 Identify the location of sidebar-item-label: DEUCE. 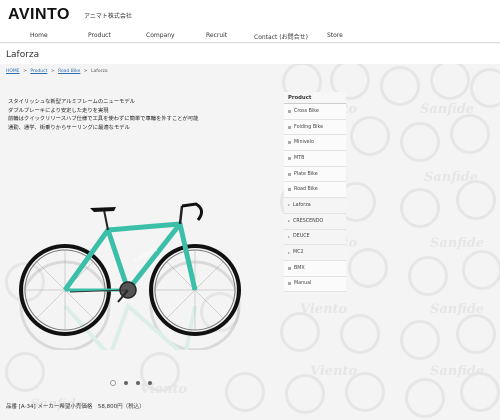
(301, 237).